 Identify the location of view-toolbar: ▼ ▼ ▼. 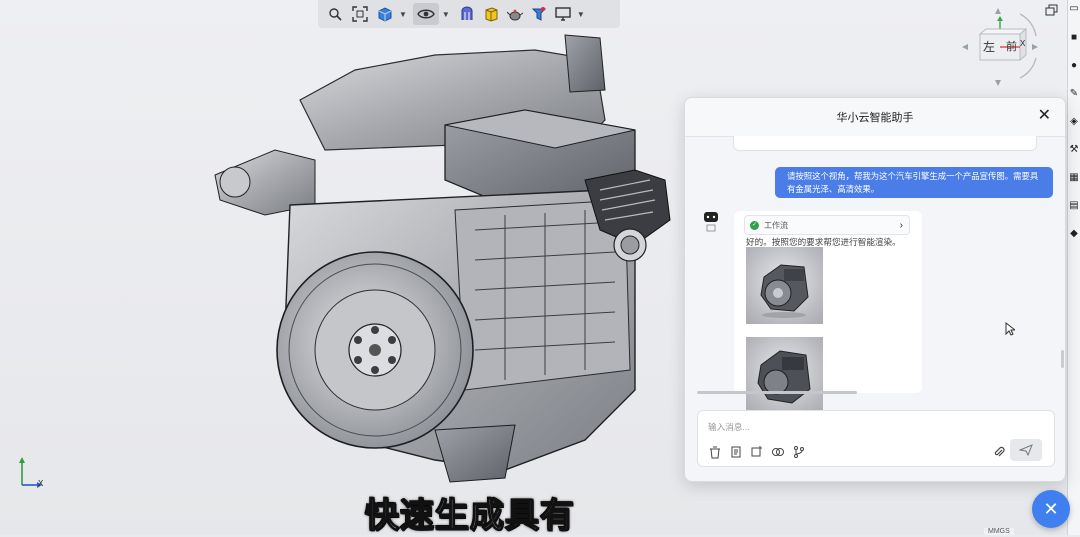
(469, 14).